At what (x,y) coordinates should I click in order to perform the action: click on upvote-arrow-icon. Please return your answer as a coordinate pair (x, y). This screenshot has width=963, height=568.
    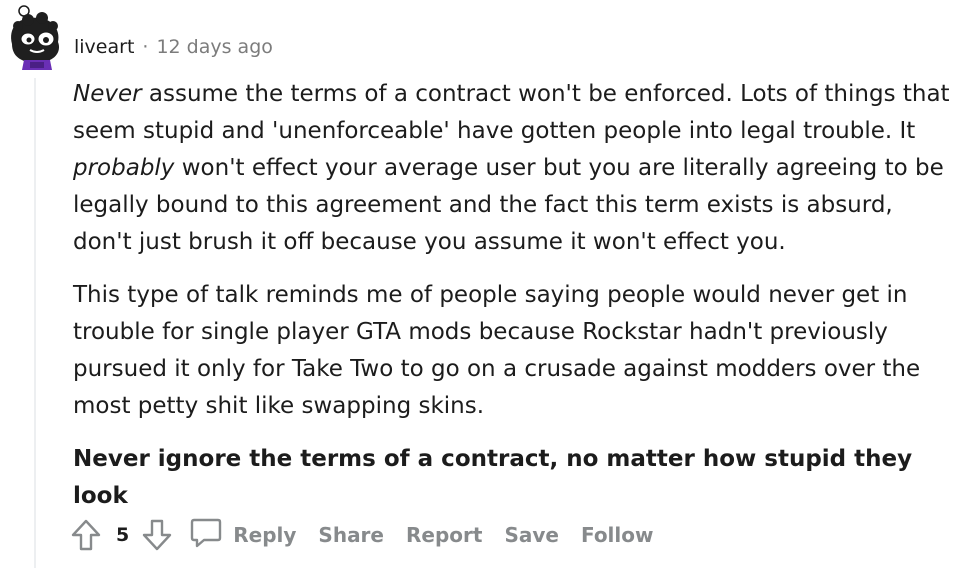
    Looking at the image, I should click on (86, 535).